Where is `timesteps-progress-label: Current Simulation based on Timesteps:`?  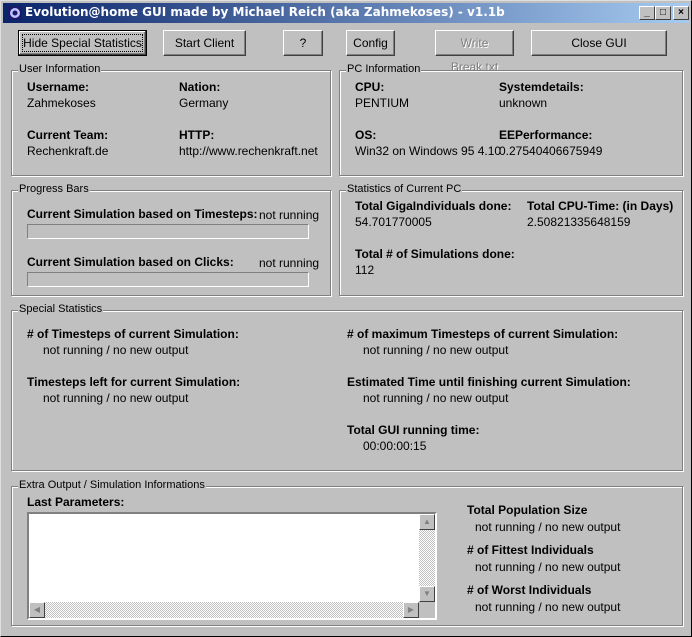
timesteps-progress-label: Current Simulation based on Timesteps: is located at coordinates (142, 214).